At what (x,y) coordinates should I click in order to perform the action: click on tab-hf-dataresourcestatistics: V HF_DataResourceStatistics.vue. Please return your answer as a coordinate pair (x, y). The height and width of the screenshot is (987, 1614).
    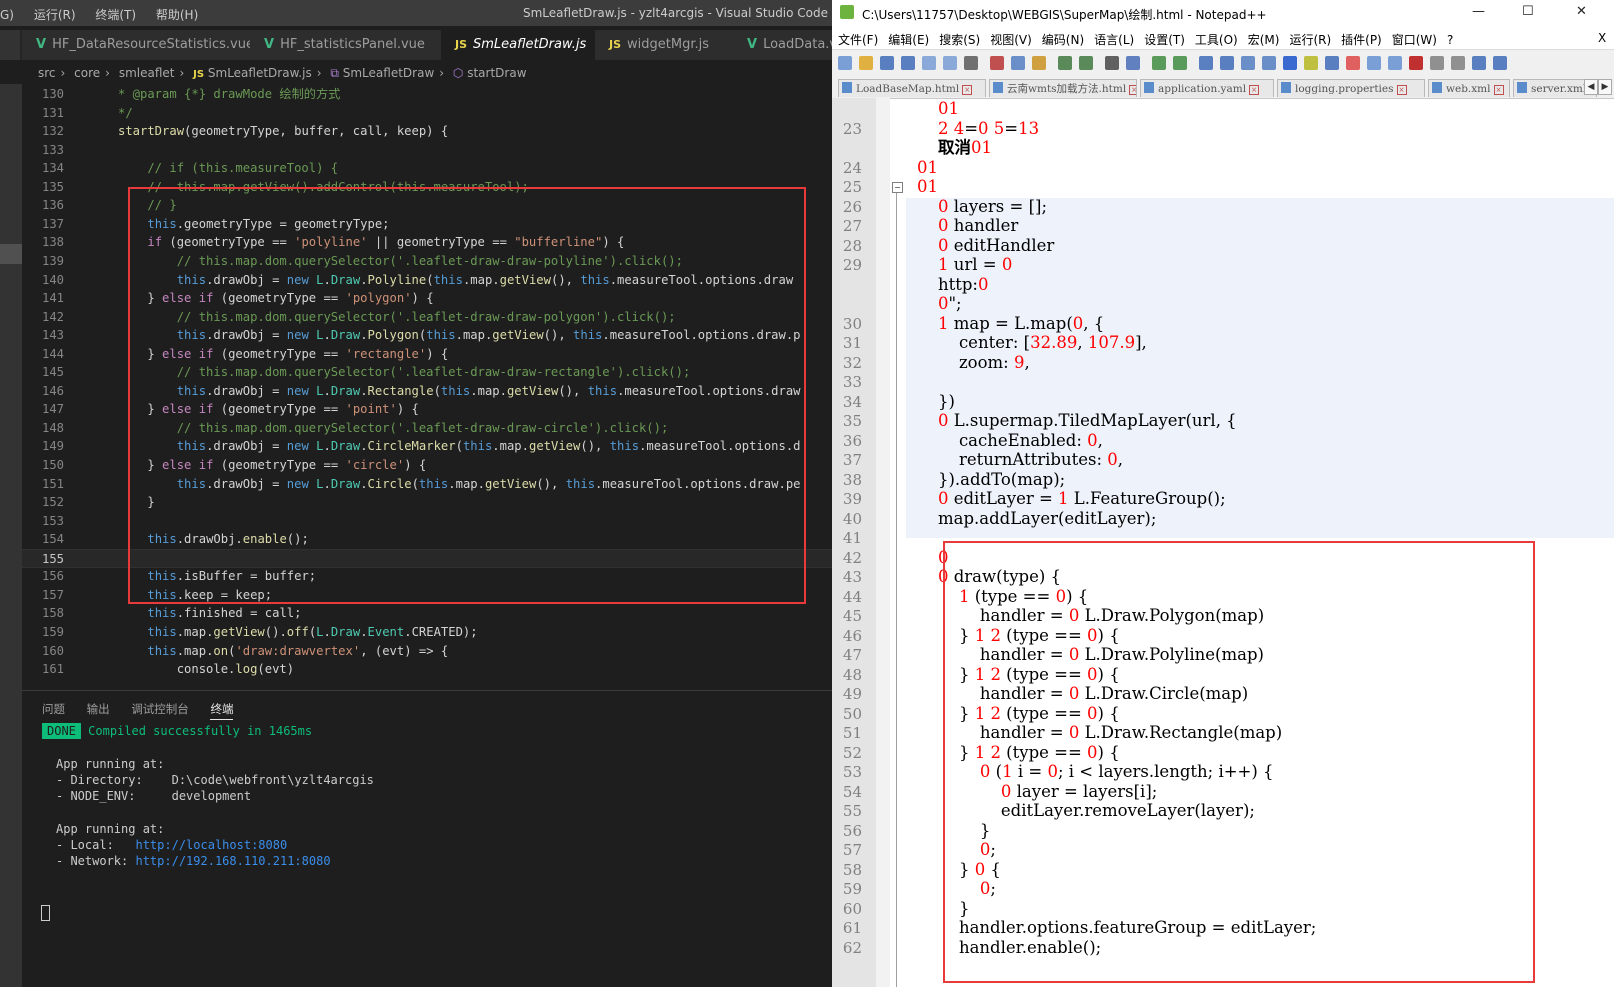
    Looking at the image, I should click on (142, 45).